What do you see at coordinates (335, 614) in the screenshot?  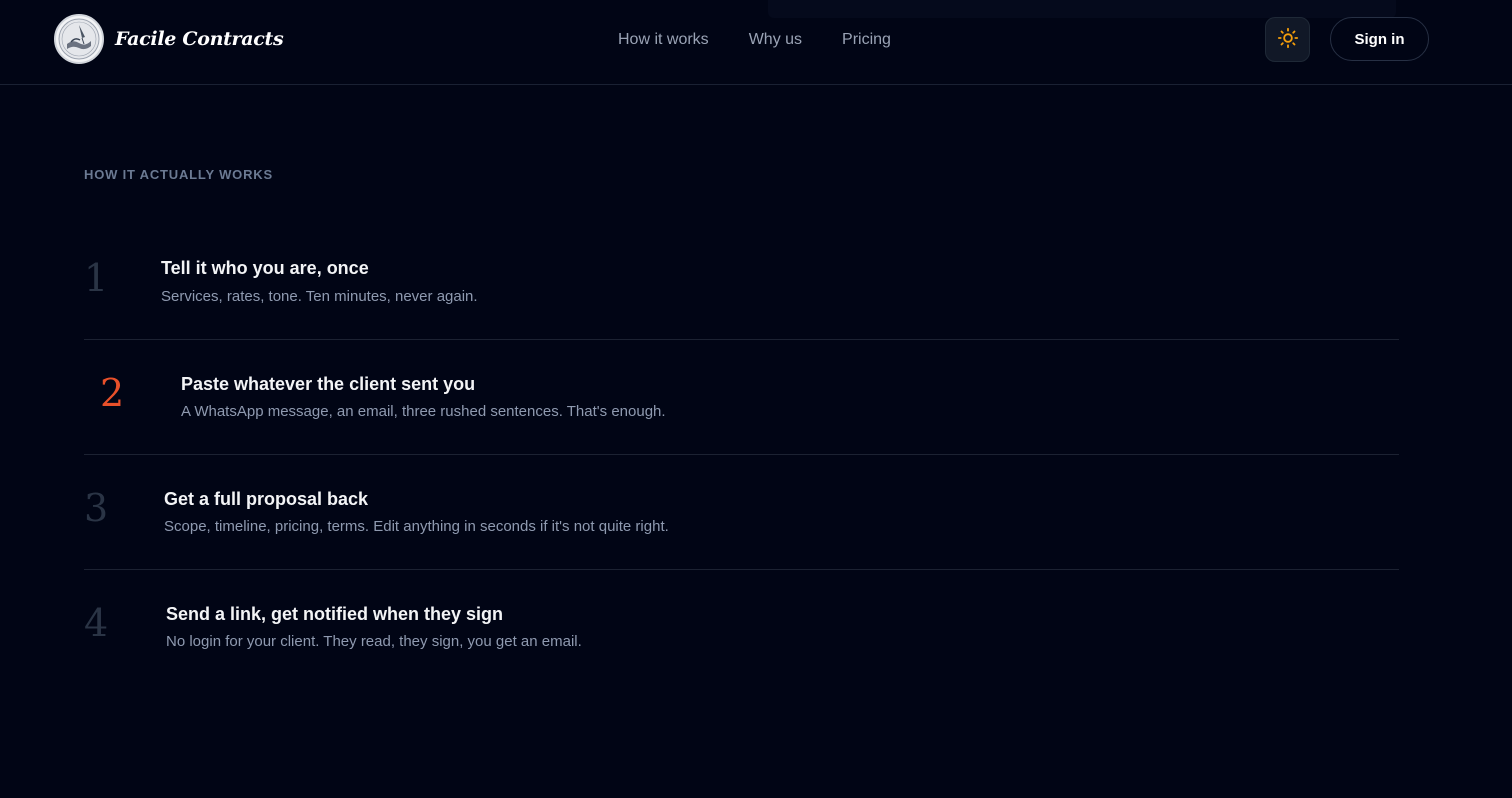 I see `step-title: Send a link, get notified when they sign` at bounding box center [335, 614].